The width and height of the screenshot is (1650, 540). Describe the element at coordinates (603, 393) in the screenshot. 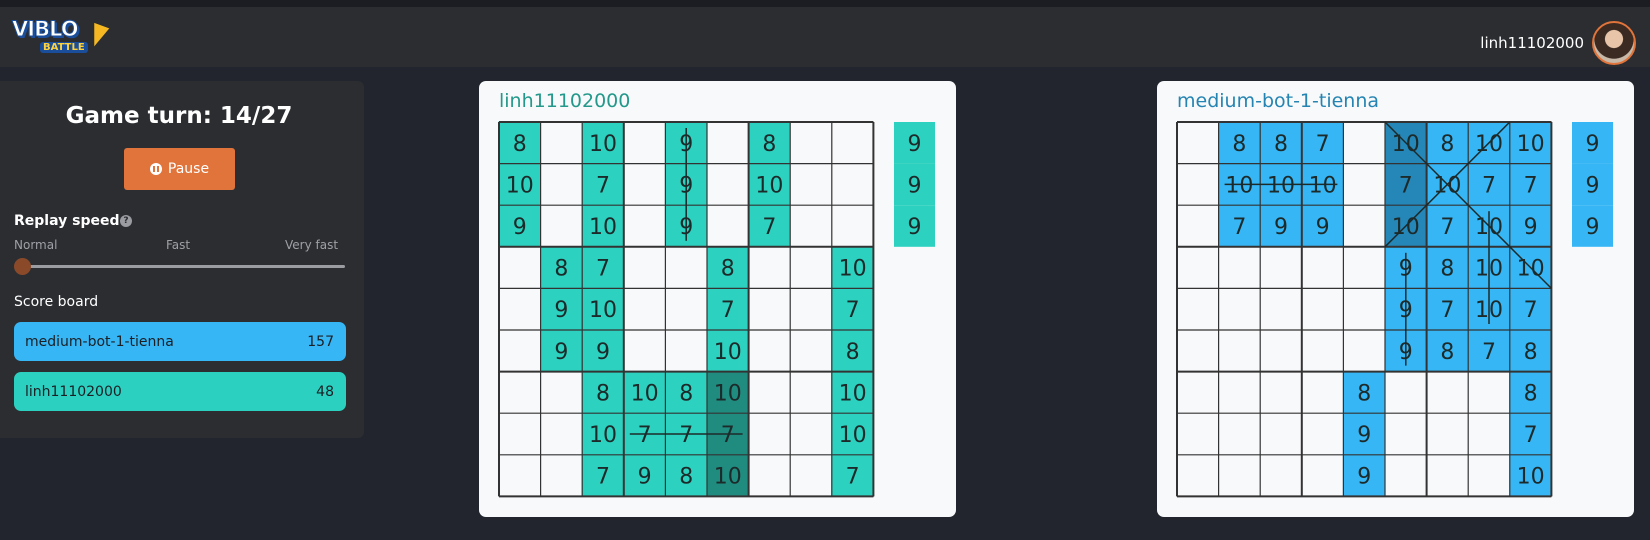

I see `cell-number: 8` at that location.